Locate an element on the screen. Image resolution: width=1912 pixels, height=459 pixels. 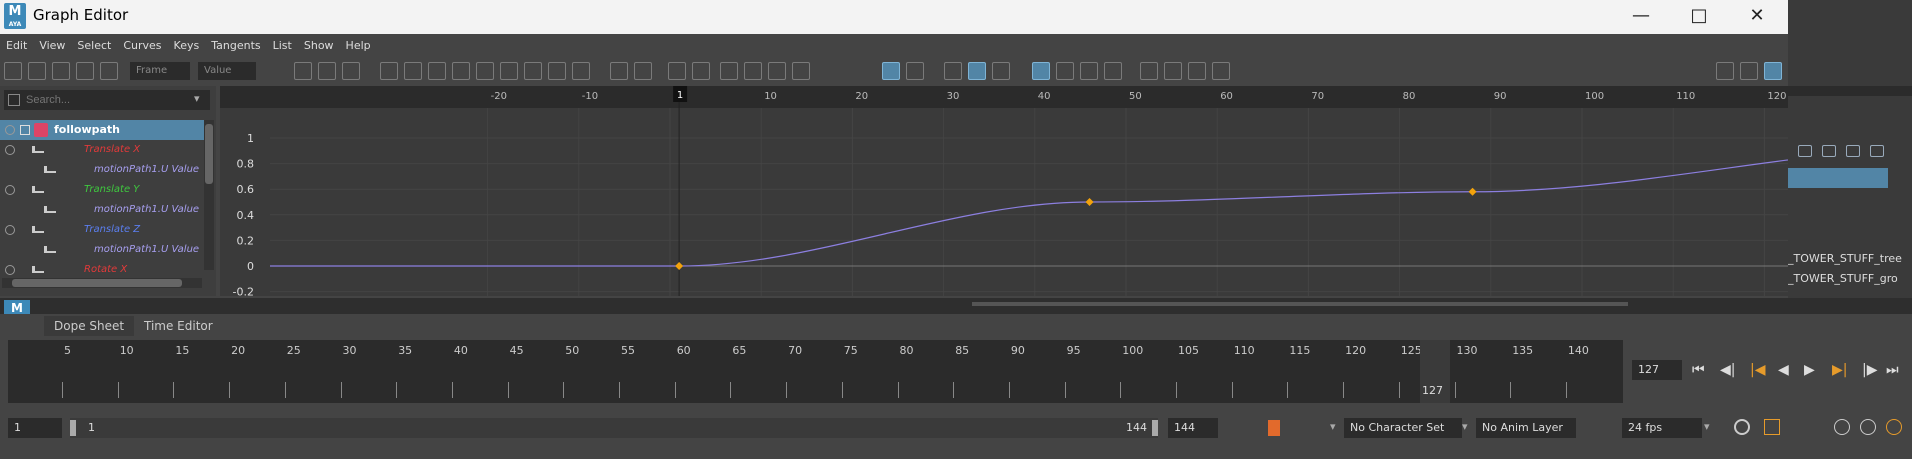
range-slider: 1 144 is located at coordinates (614, 428).